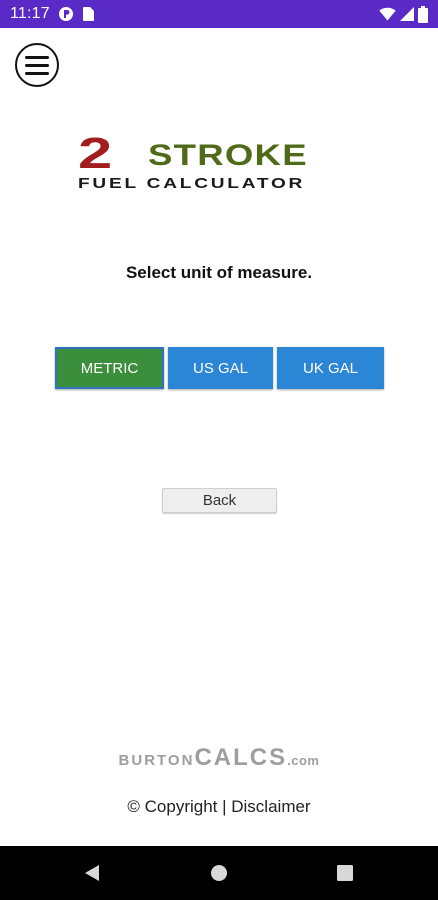 The width and height of the screenshot is (438, 900). I want to click on copyright-disclaimer-link: © Copyright | Disclaimer, so click(219, 807).